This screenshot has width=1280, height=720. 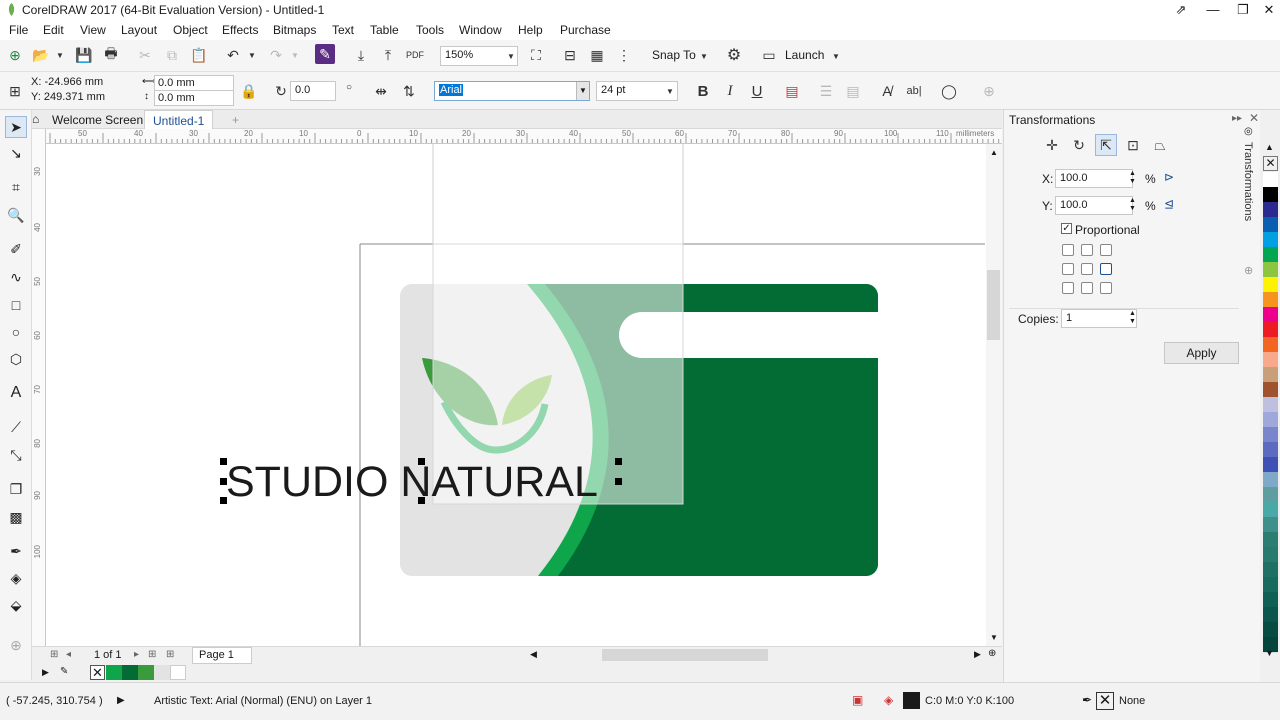 I want to click on launch-label: Launch, so click(x=804, y=55).